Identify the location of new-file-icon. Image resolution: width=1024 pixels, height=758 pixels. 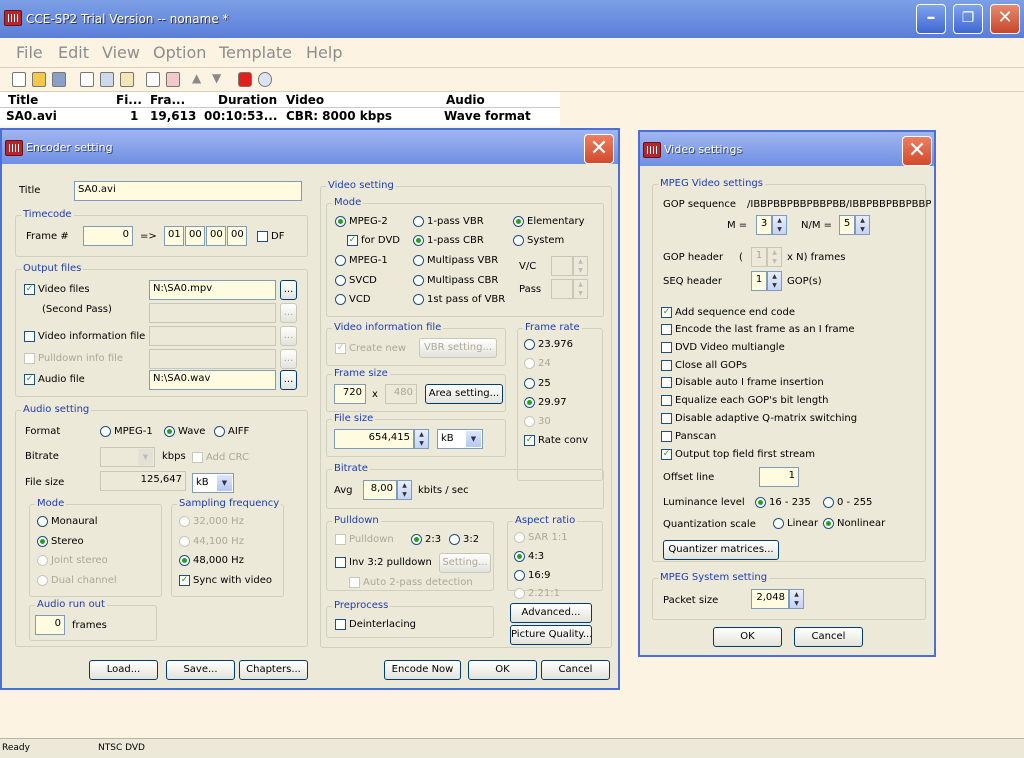
(19, 79).